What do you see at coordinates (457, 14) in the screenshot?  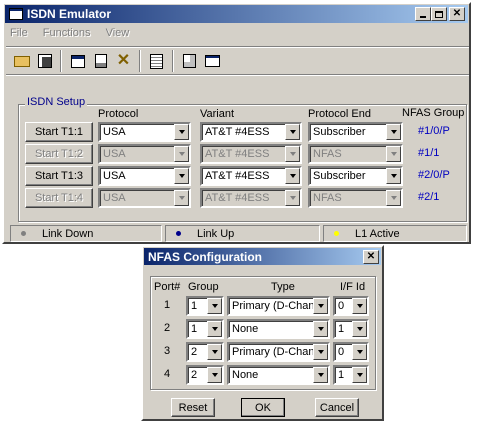 I see `close-button: ✕` at bounding box center [457, 14].